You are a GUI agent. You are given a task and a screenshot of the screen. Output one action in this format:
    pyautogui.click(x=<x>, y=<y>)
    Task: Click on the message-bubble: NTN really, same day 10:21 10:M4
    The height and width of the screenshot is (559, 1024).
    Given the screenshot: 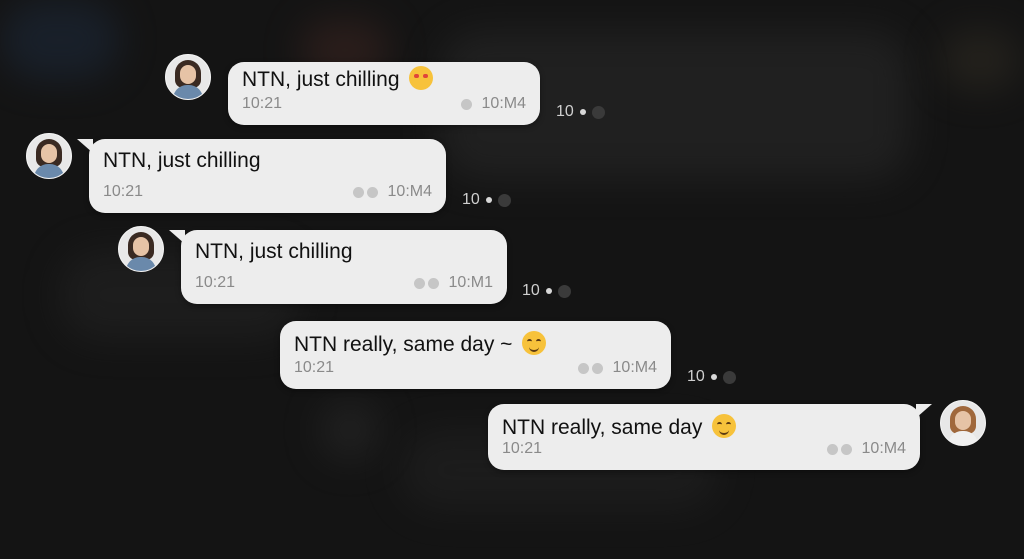 What is the action you would take?
    pyautogui.click(x=710, y=437)
    